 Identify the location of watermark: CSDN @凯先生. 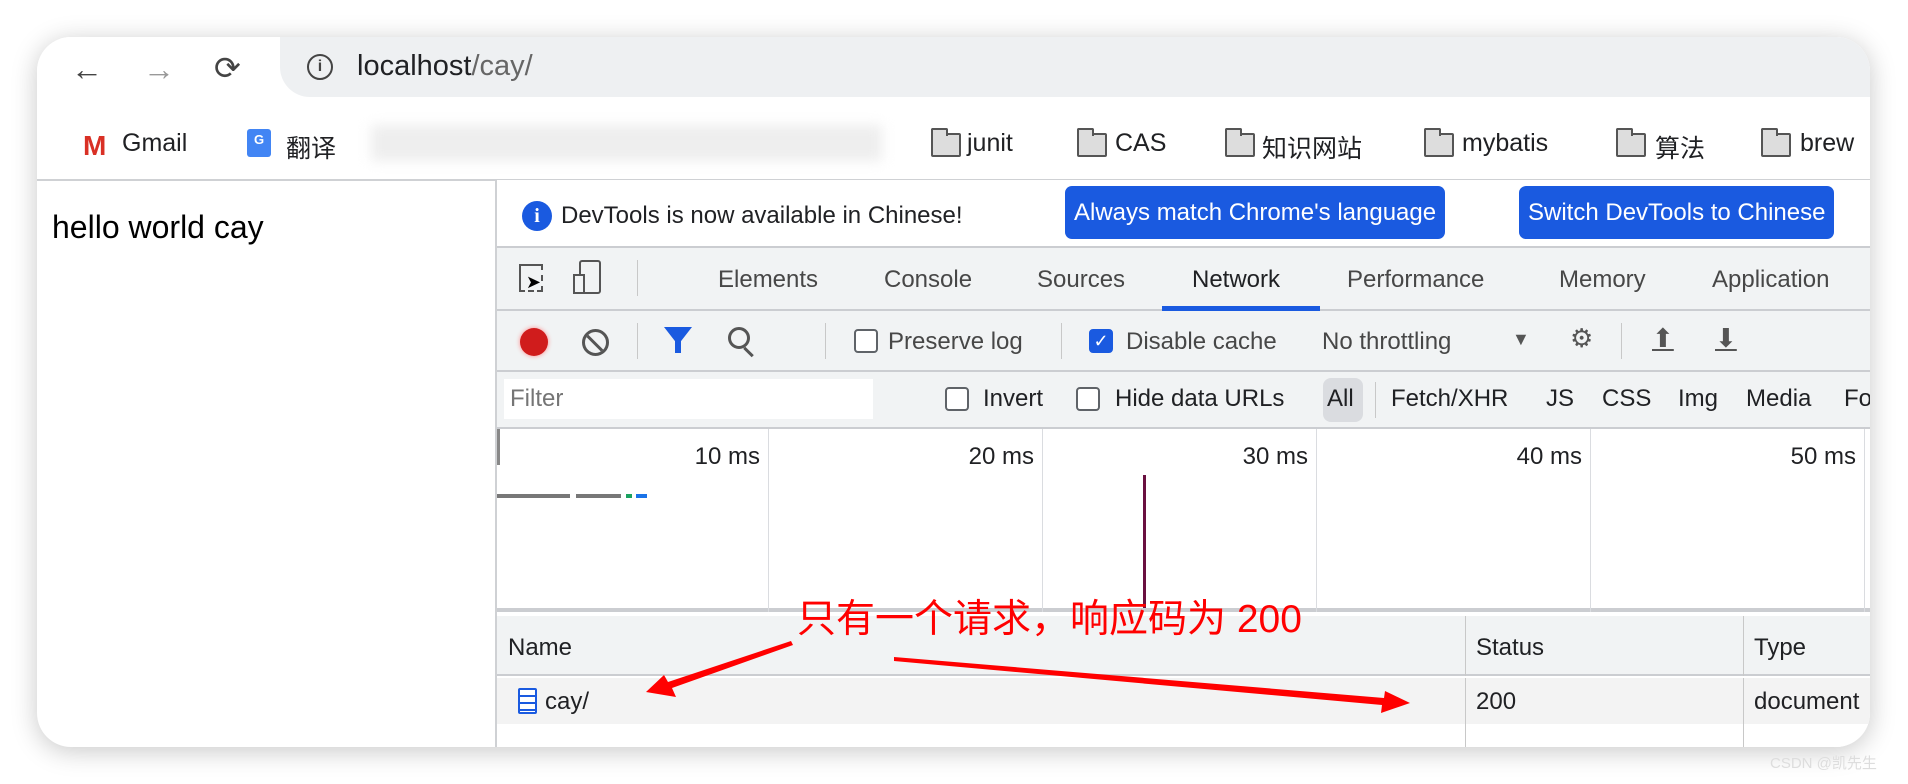
(1823, 763).